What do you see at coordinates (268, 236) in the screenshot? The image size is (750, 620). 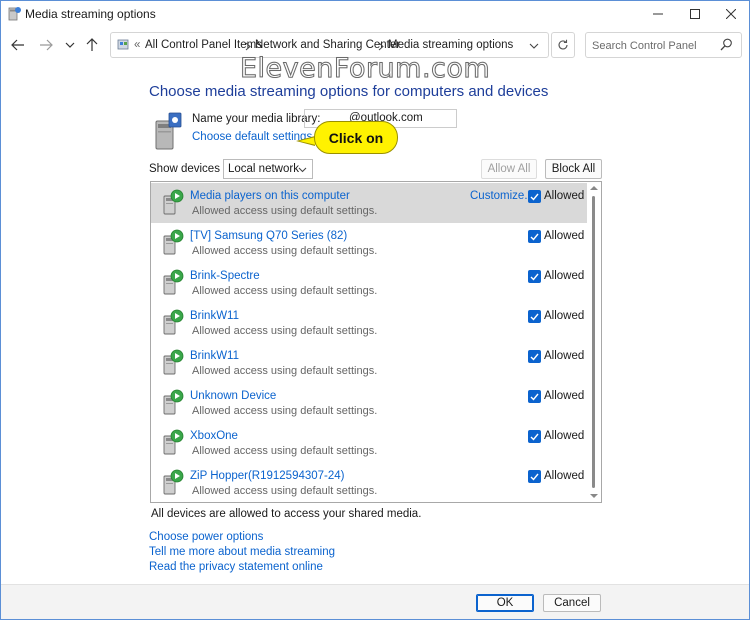 I see `device-name-link: [TV] Samsung Q70 Series (82)` at bounding box center [268, 236].